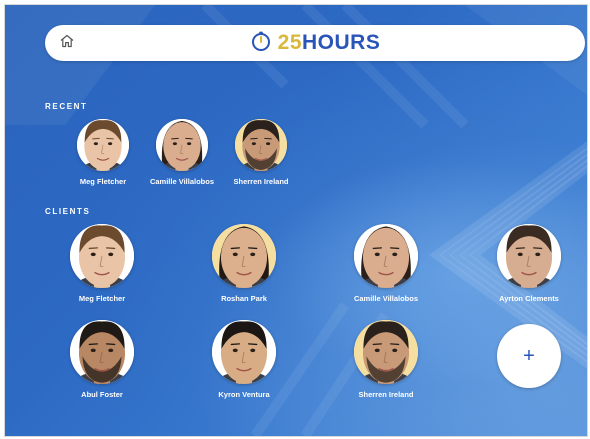 Image resolution: width=590 pixels, height=439 pixels. Describe the element at coordinates (261, 43) in the screenshot. I see `stopwatch-icon` at that location.